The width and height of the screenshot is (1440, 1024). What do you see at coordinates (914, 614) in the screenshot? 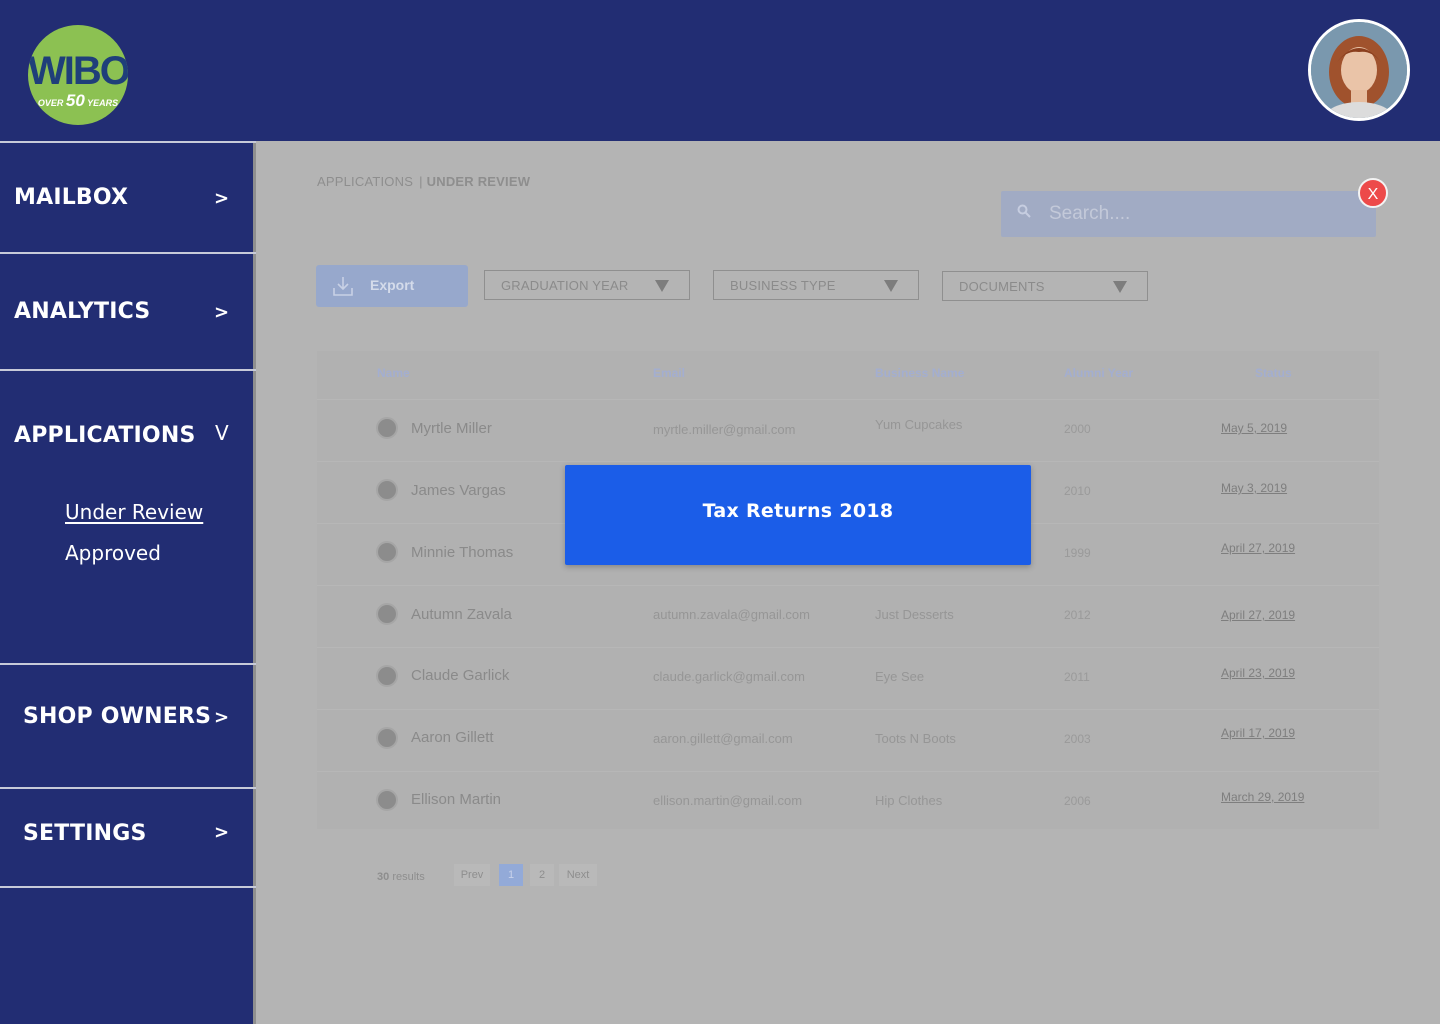
I see `business-name: Just Desserts` at bounding box center [914, 614].